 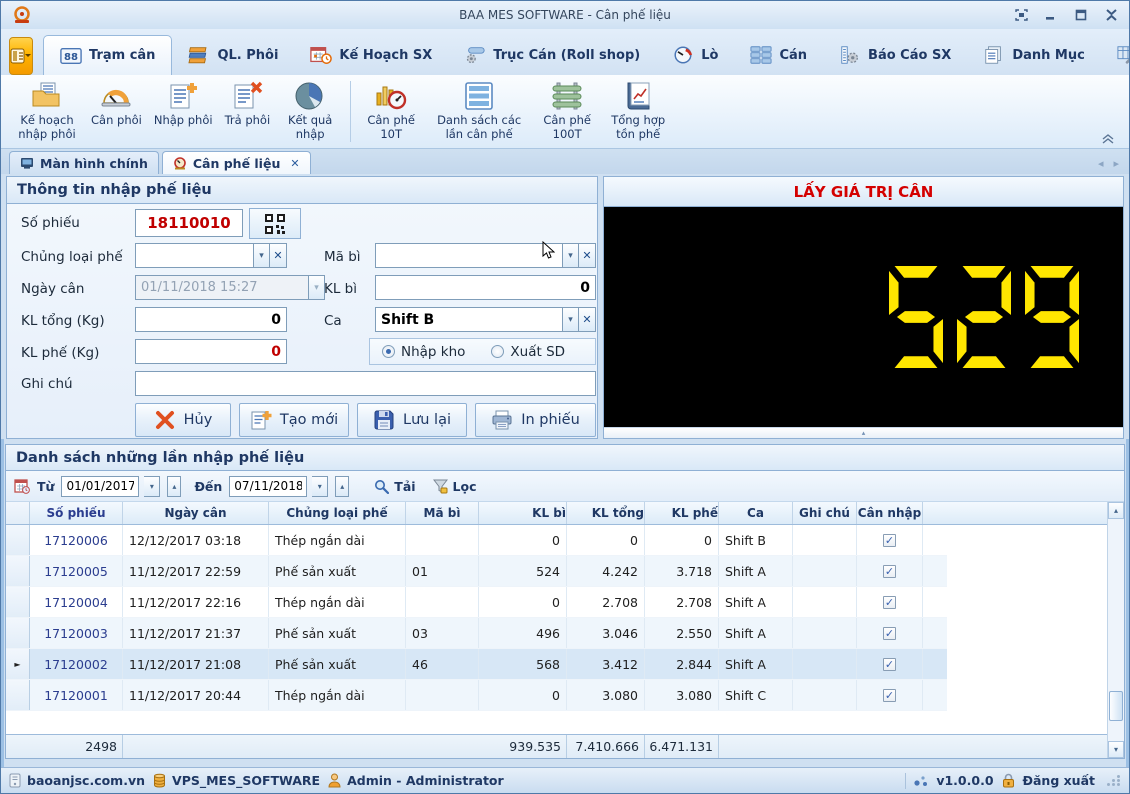 I want to click on col-ca: Ca, so click(x=756, y=513).